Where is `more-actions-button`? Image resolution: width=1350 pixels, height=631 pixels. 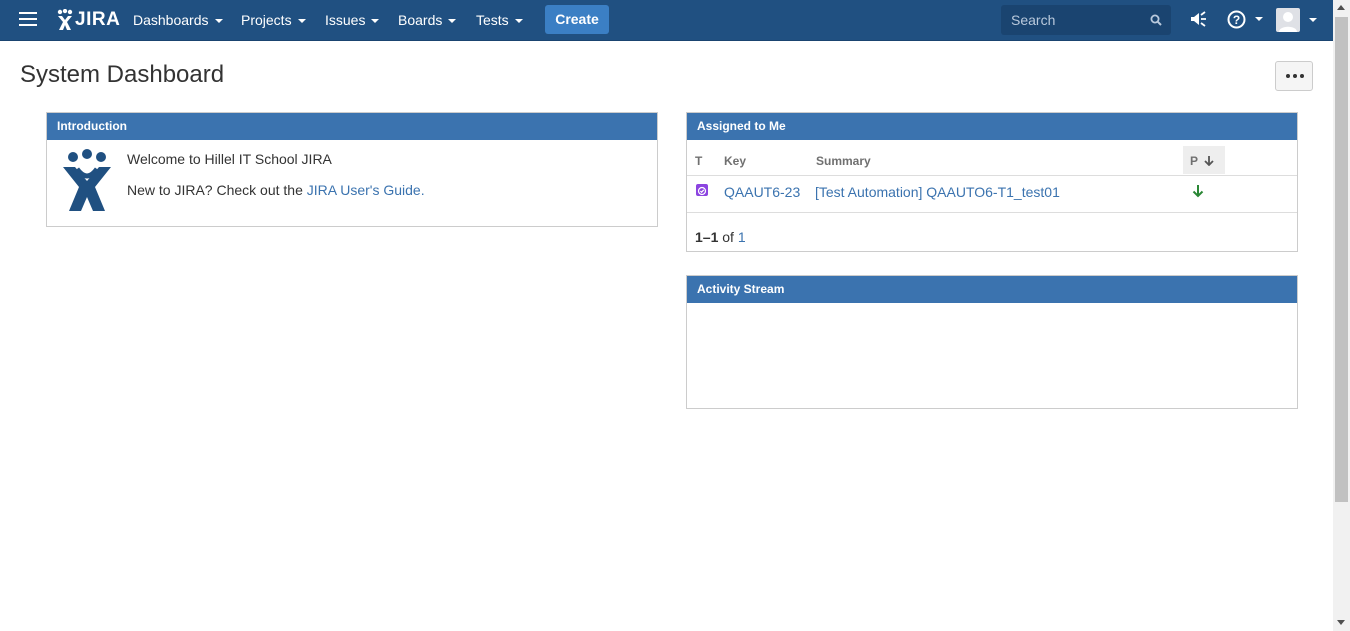 more-actions-button is located at coordinates (1294, 76).